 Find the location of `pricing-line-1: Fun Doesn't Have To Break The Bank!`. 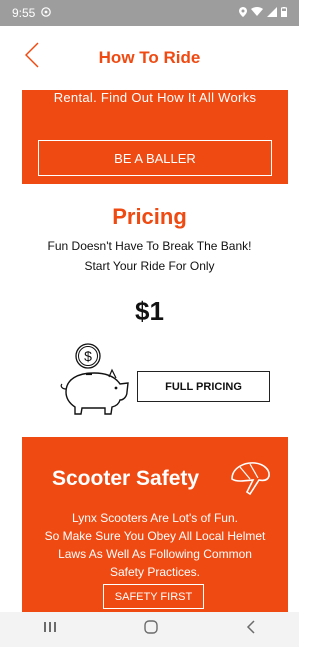

pricing-line-1: Fun Doesn't Have To Break The Bank! is located at coordinates (149, 246).